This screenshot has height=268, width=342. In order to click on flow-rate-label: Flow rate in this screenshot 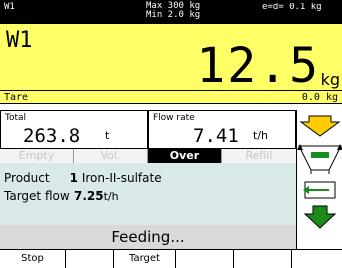, I will do `click(174, 118)`.